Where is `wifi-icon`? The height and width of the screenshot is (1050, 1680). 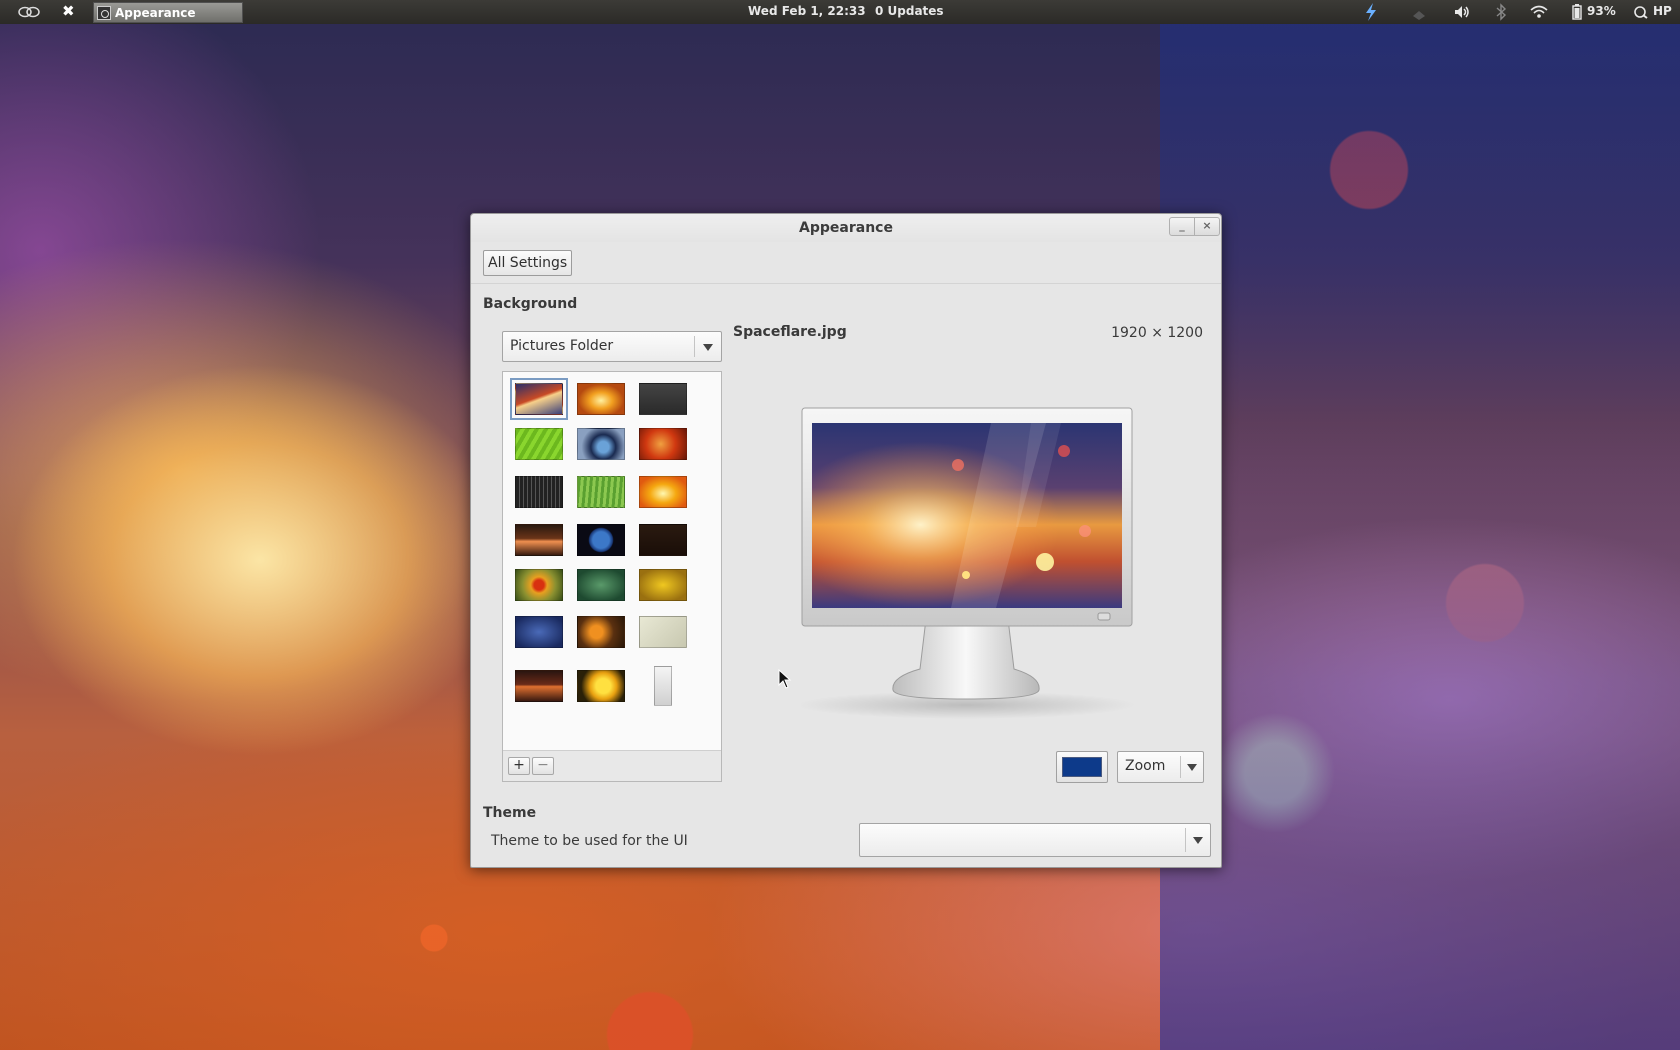
wifi-icon is located at coordinates (1539, 12).